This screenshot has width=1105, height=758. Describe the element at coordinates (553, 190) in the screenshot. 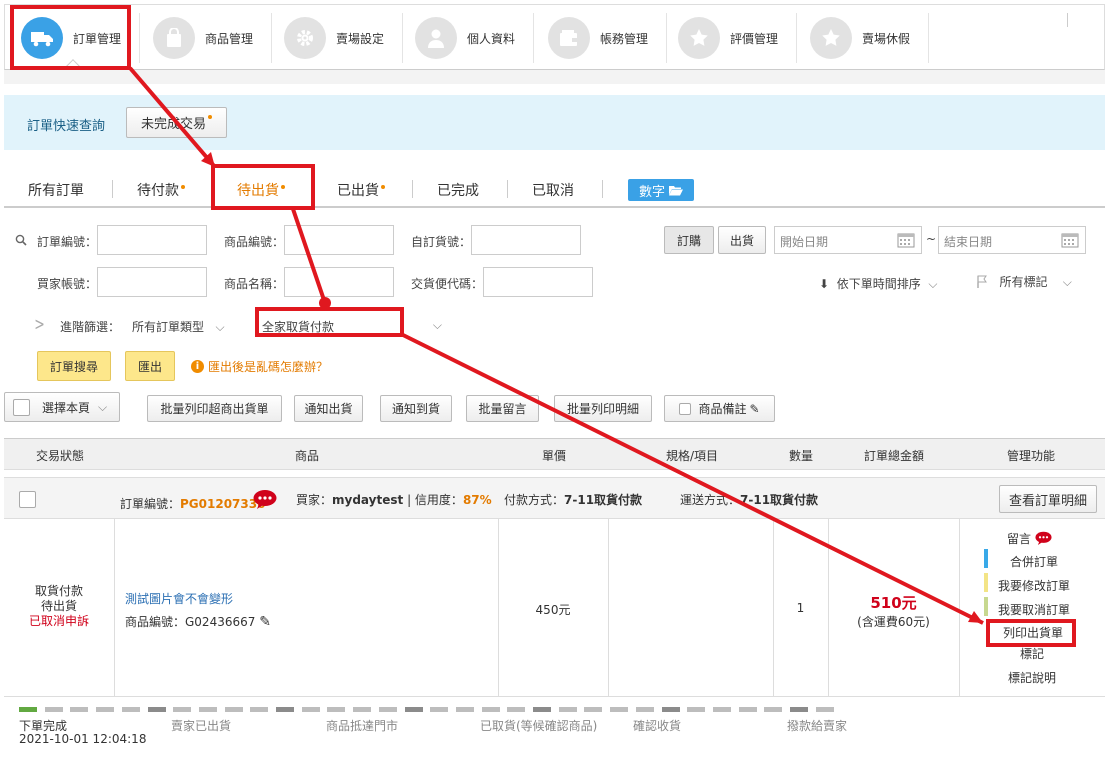

I see `tab-cancelled: 已取消` at that location.